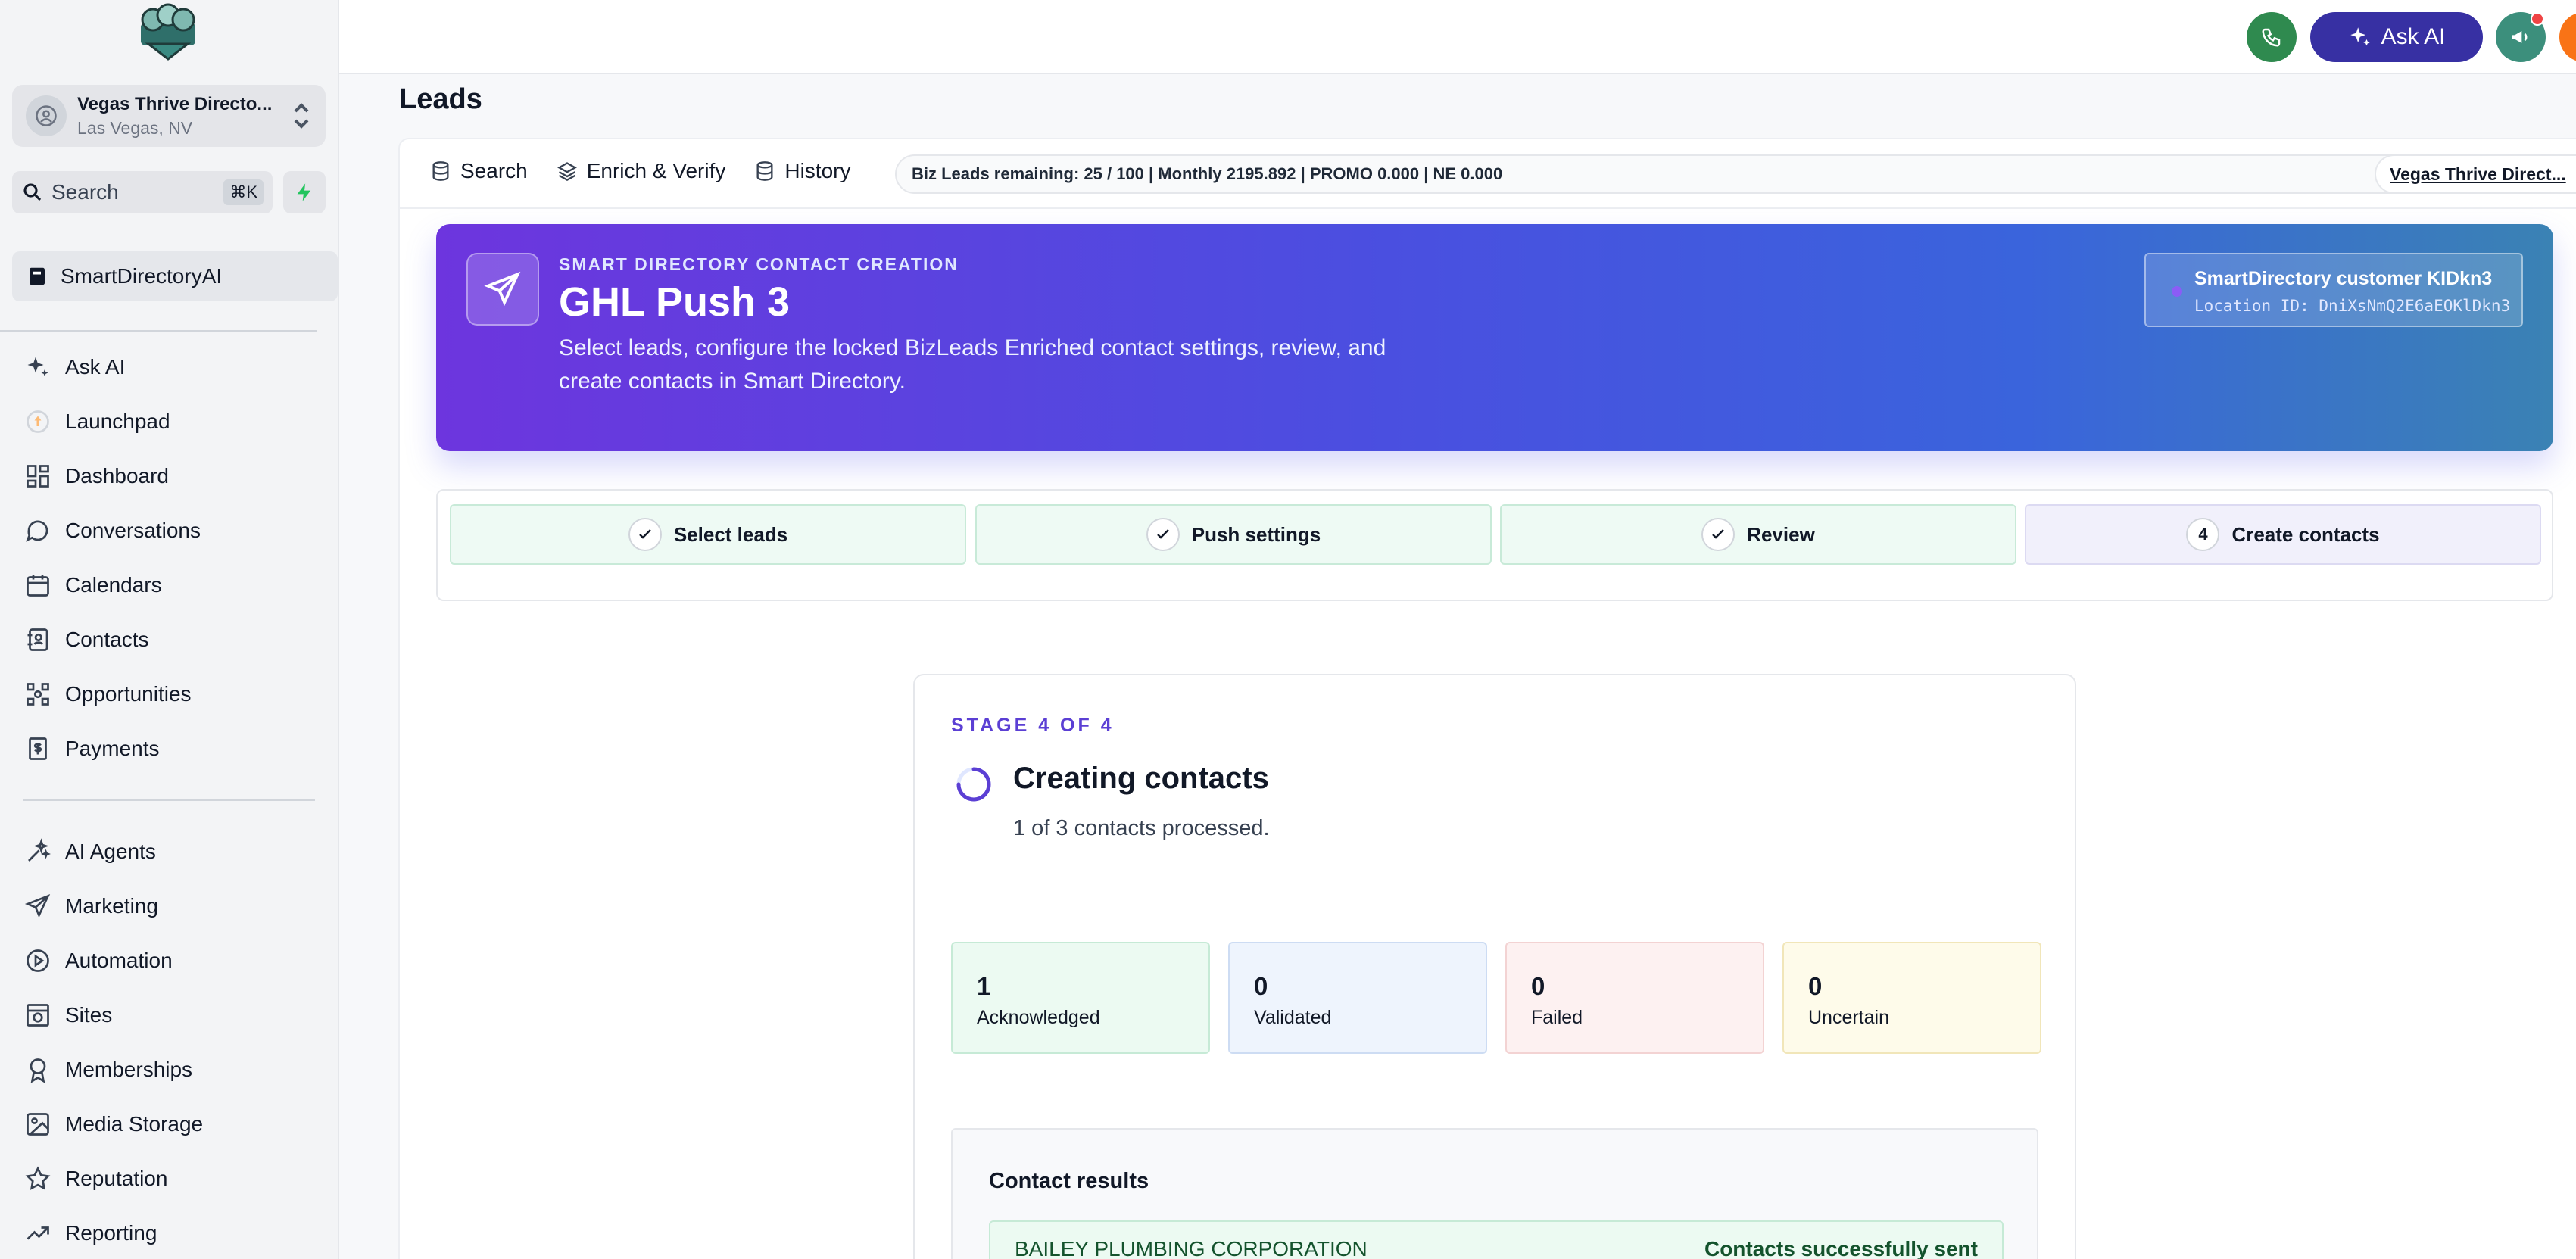  Describe the element at coordinates (2567, 37) in the screenshot. I see `notifications-button` at that location.